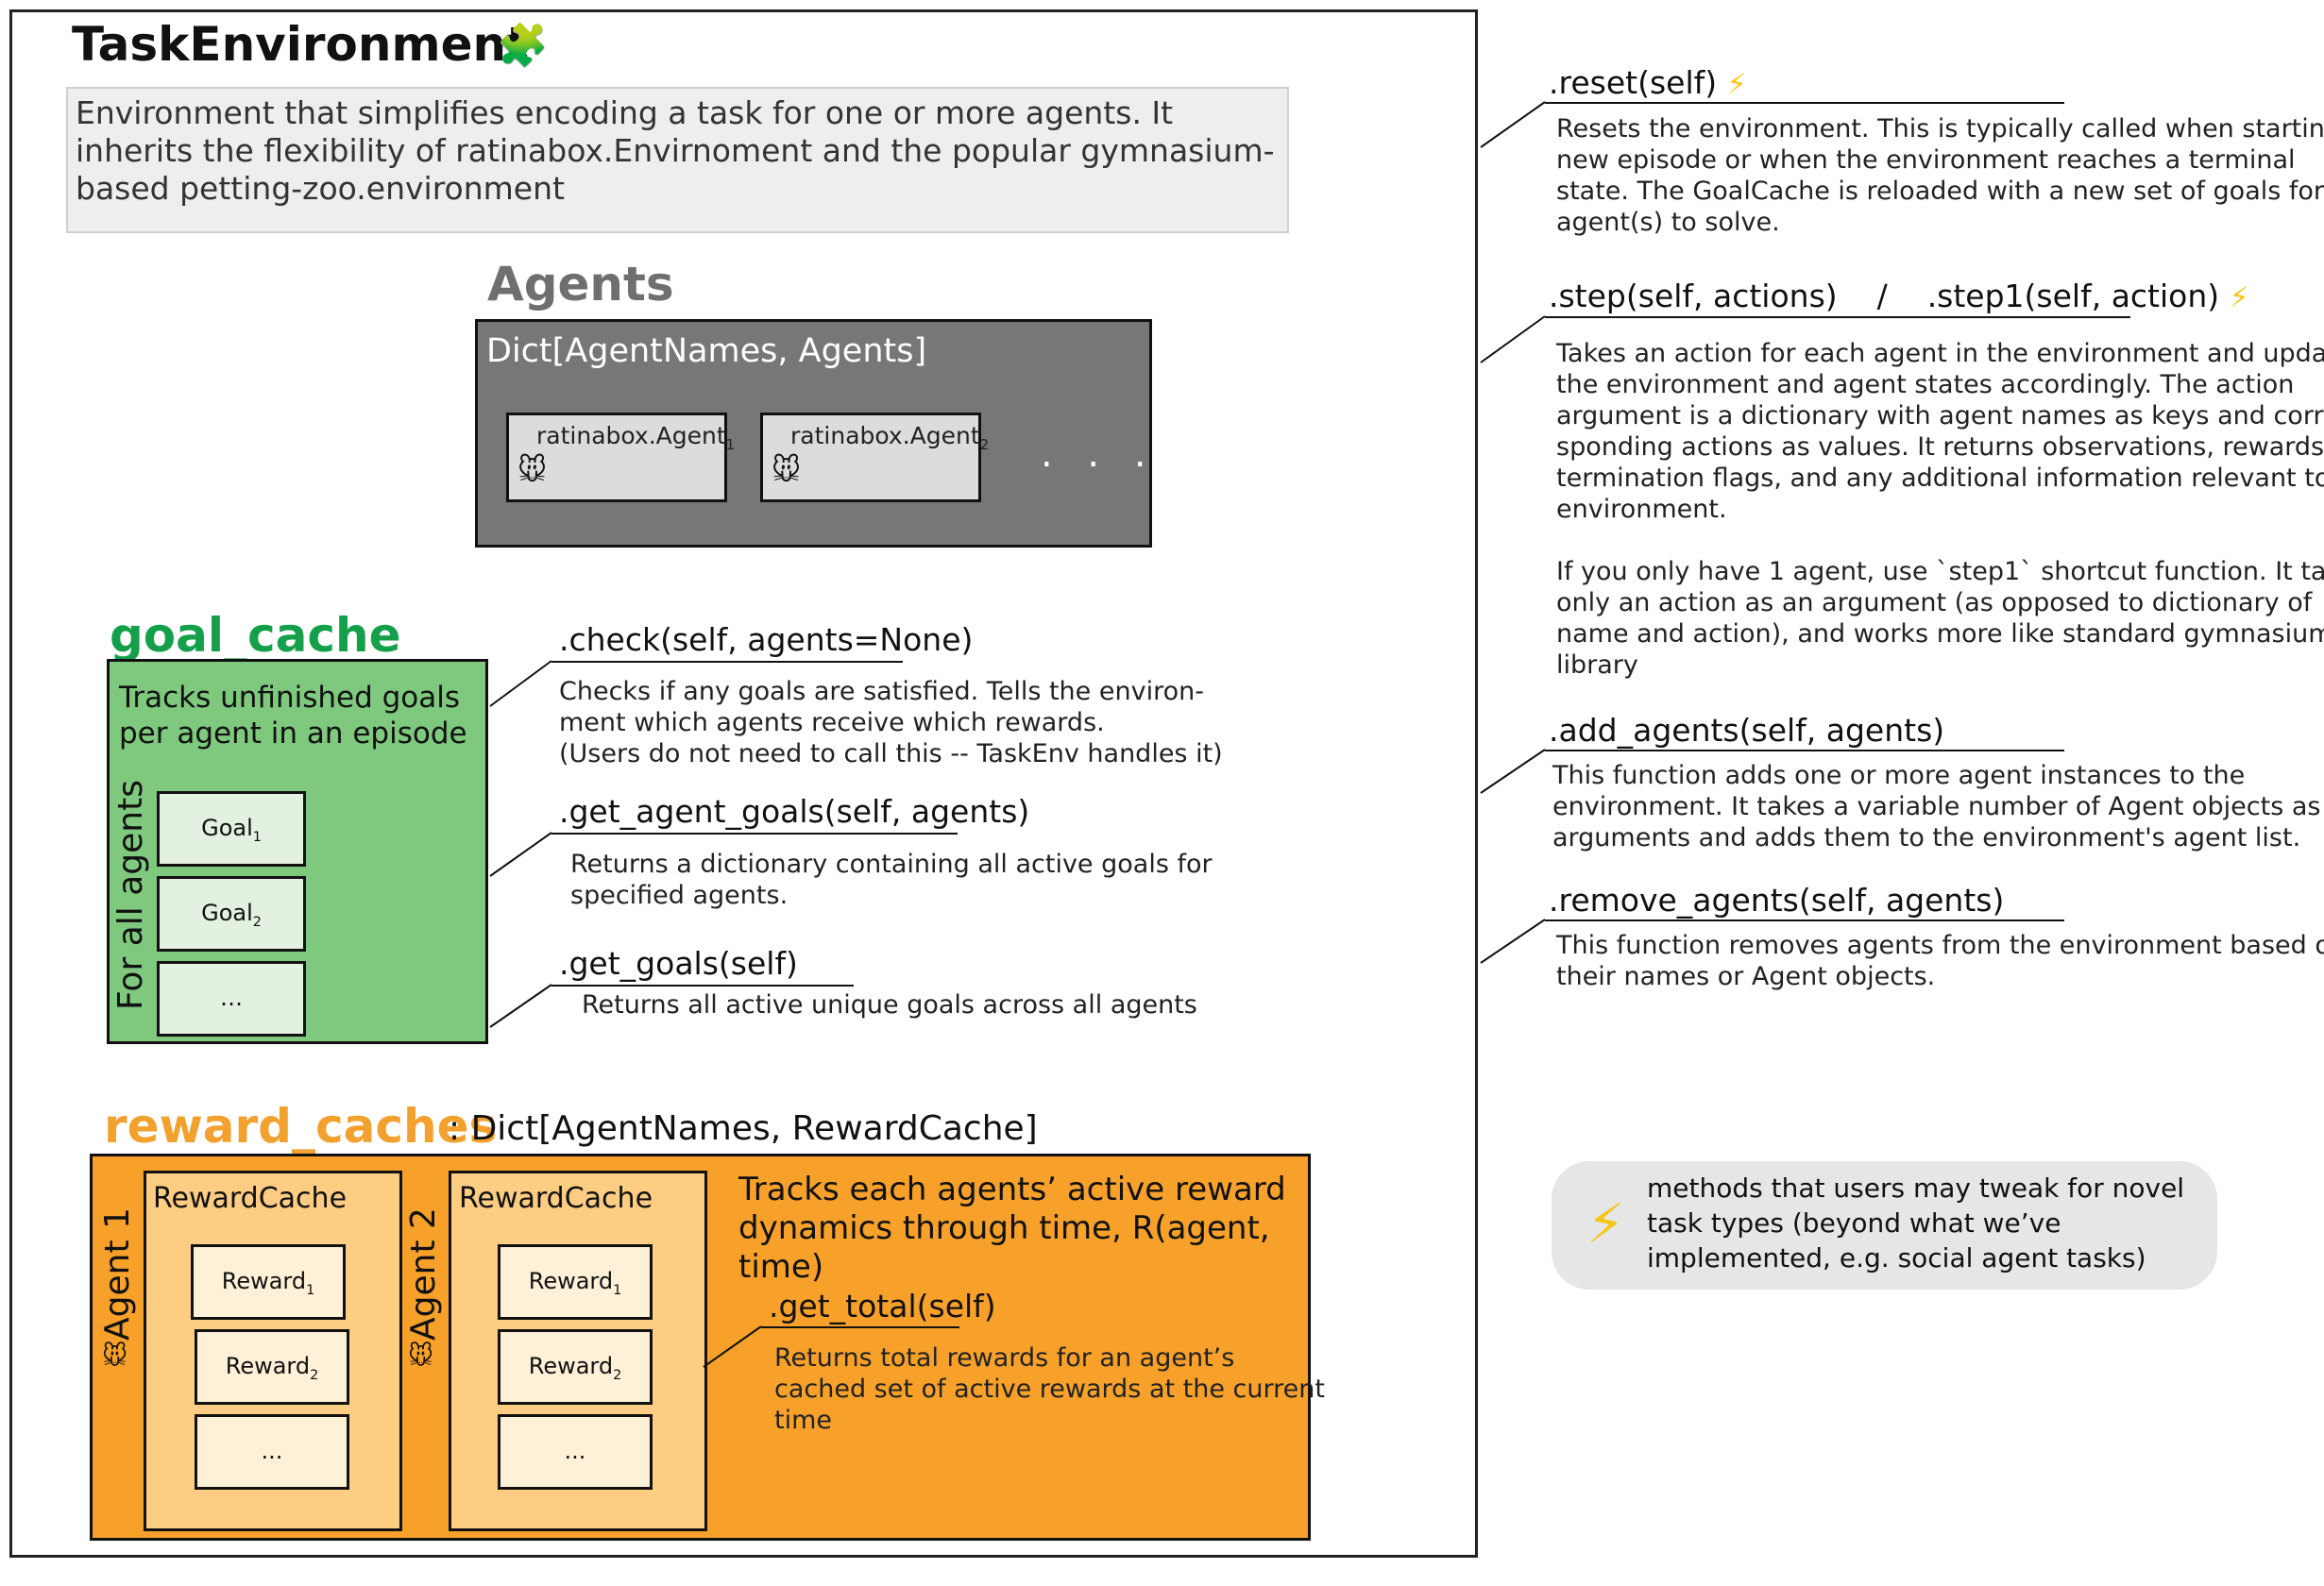 The height and width of the screenshot is (1586, 2324). I want to click on lightning-icon: ⚡, so click(1605, 1223).